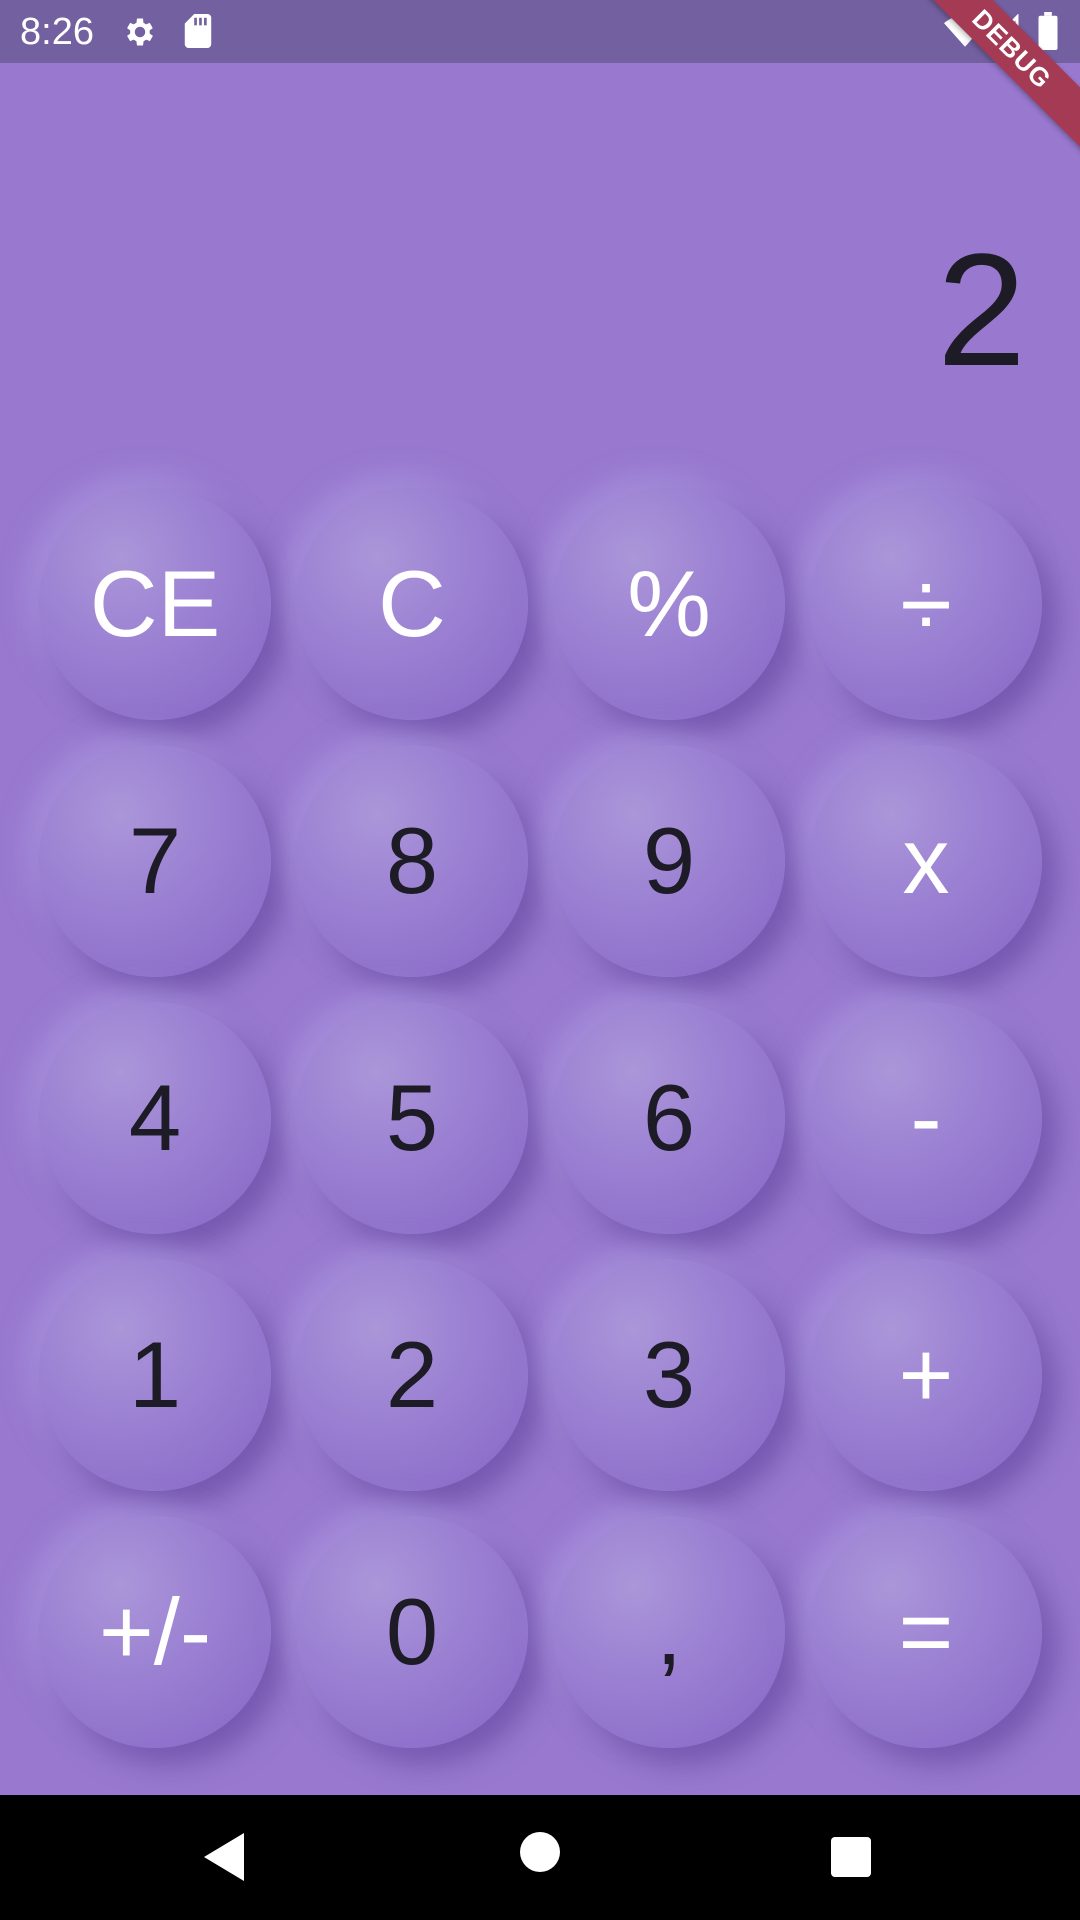  Describe the element at coordinates (155, 861) in the screenshot. I see `key-7: 7` at that location.